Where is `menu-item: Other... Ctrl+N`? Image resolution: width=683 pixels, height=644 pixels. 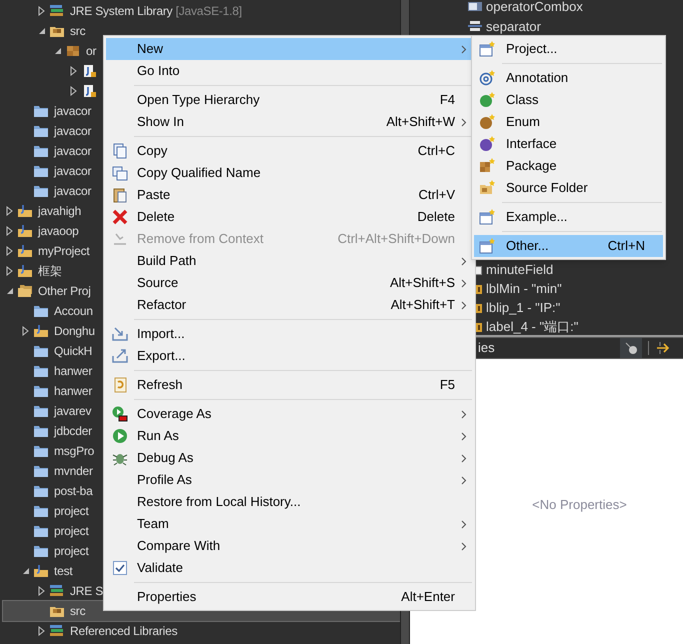
menu-item: Other... Ctrl+N is located at coordinates (568, 246).